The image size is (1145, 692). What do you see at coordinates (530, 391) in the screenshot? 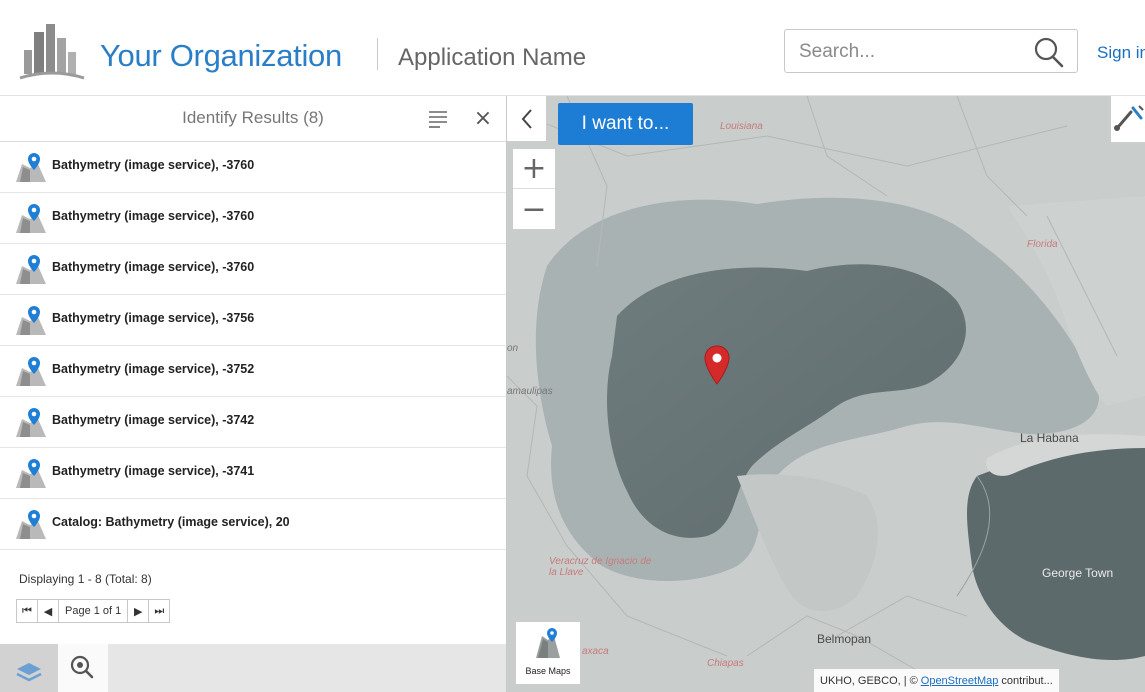
I see `place-label-tamaulipas: amaulipas` at bounding box center [530, 391].